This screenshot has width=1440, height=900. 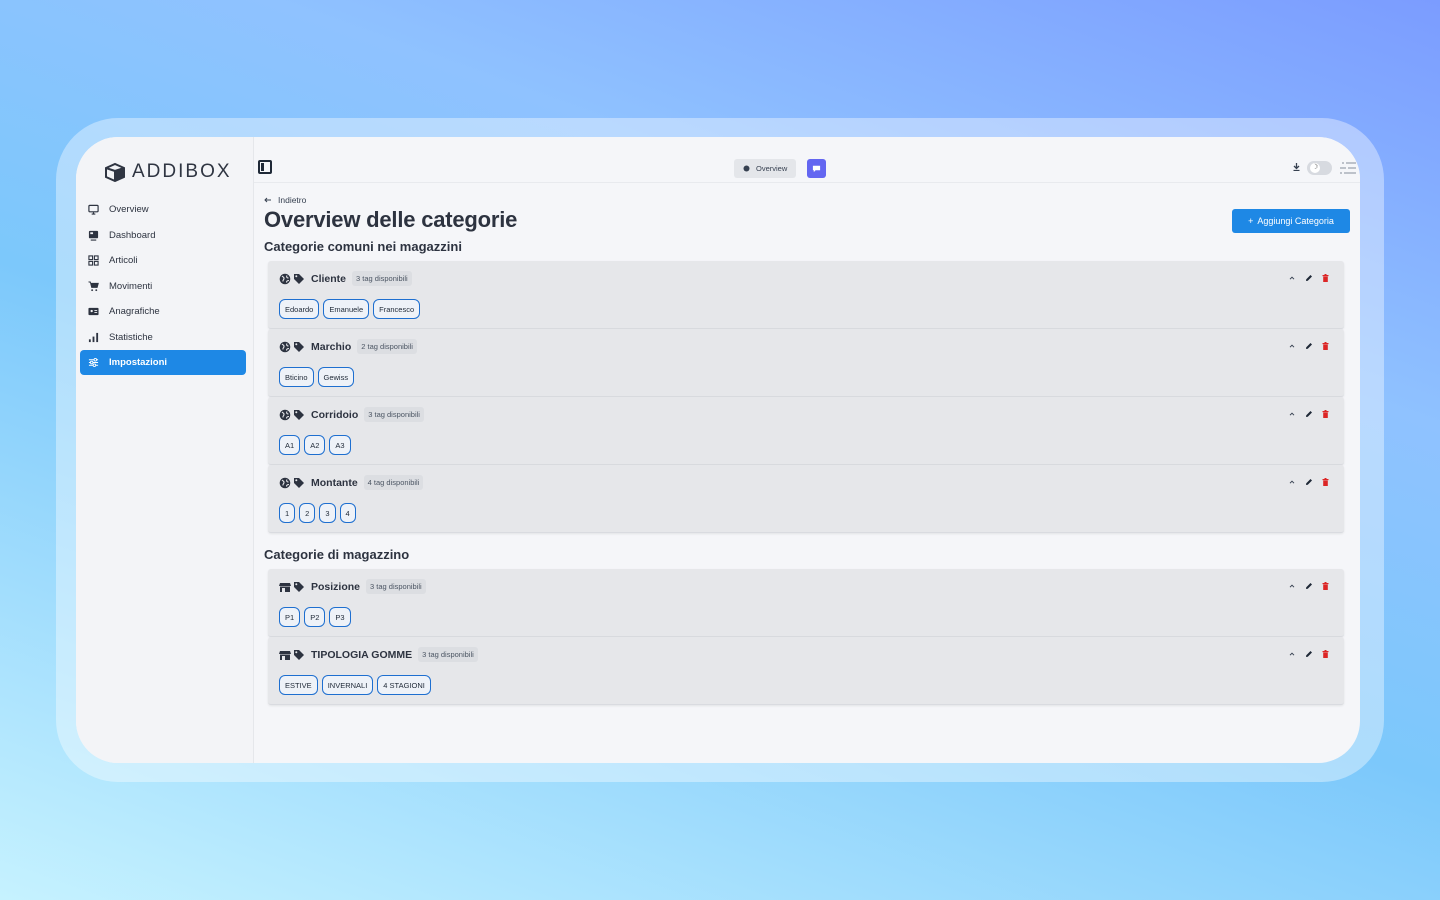 What do you see at coordinates (806, 603) in the screenshot?
I see `category-card: Posizione 3 tag disponibili P1 P2 P3` at bounding box center [806, 603].